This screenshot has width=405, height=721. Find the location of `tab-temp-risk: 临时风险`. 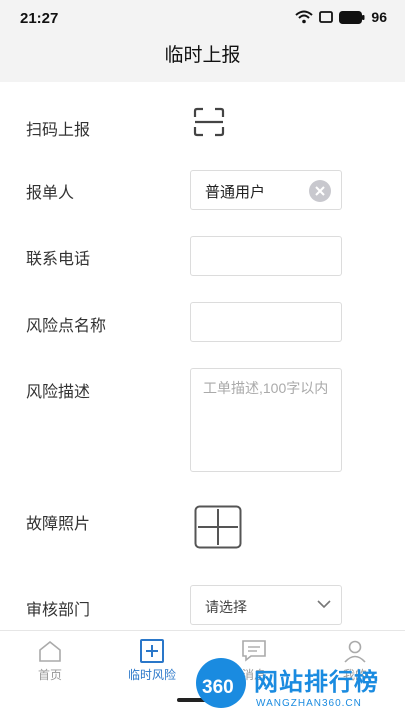

tab-temp-risk: 临时风险 is located at coordinates (152, 661).